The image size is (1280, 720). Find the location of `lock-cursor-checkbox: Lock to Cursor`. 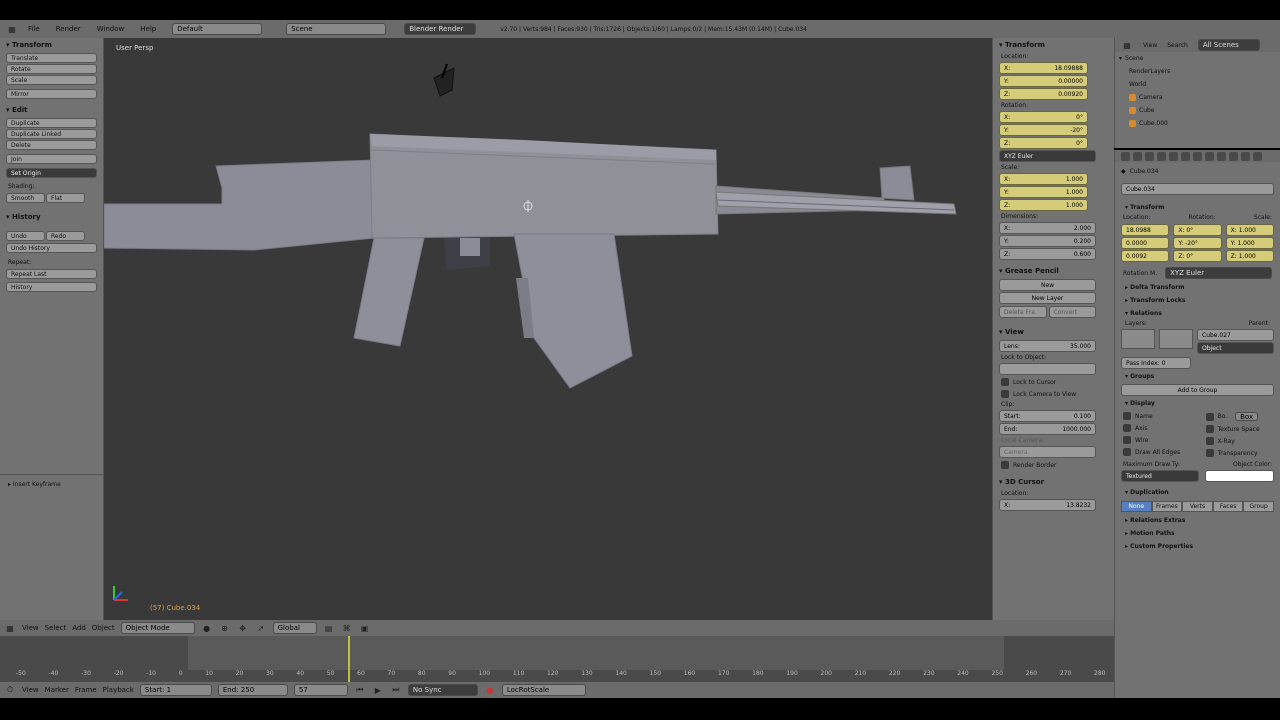

lock-cursor-checkbox: Lock to Cursor is located at coordinates (1047, 382).